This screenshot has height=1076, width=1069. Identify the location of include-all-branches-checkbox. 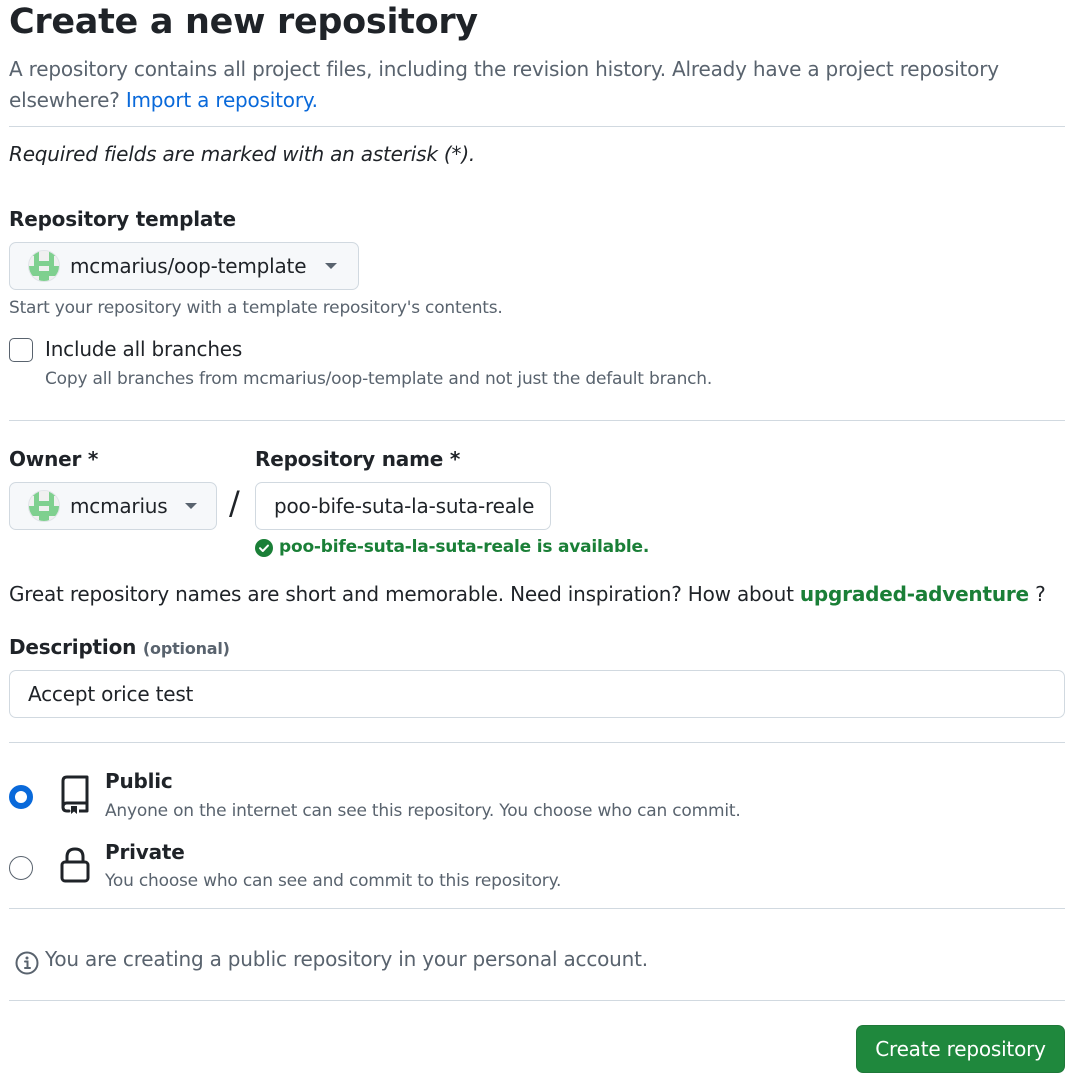
(21, 350).